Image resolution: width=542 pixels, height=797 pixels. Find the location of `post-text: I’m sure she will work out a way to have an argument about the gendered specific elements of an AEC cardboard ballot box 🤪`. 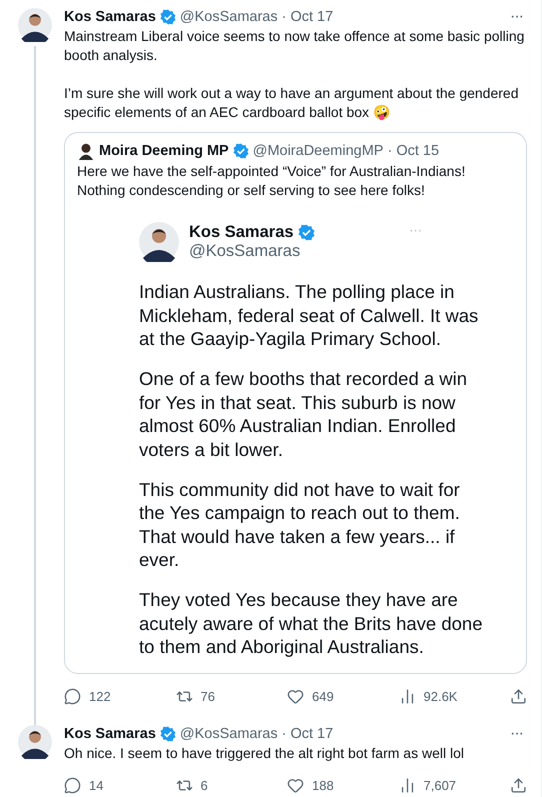

post-text: I’m sure she will work out a way to have an argument about the gendered specific elements of an AEC cardboard ballot box 🤪 is located at coordinates (292, 103).